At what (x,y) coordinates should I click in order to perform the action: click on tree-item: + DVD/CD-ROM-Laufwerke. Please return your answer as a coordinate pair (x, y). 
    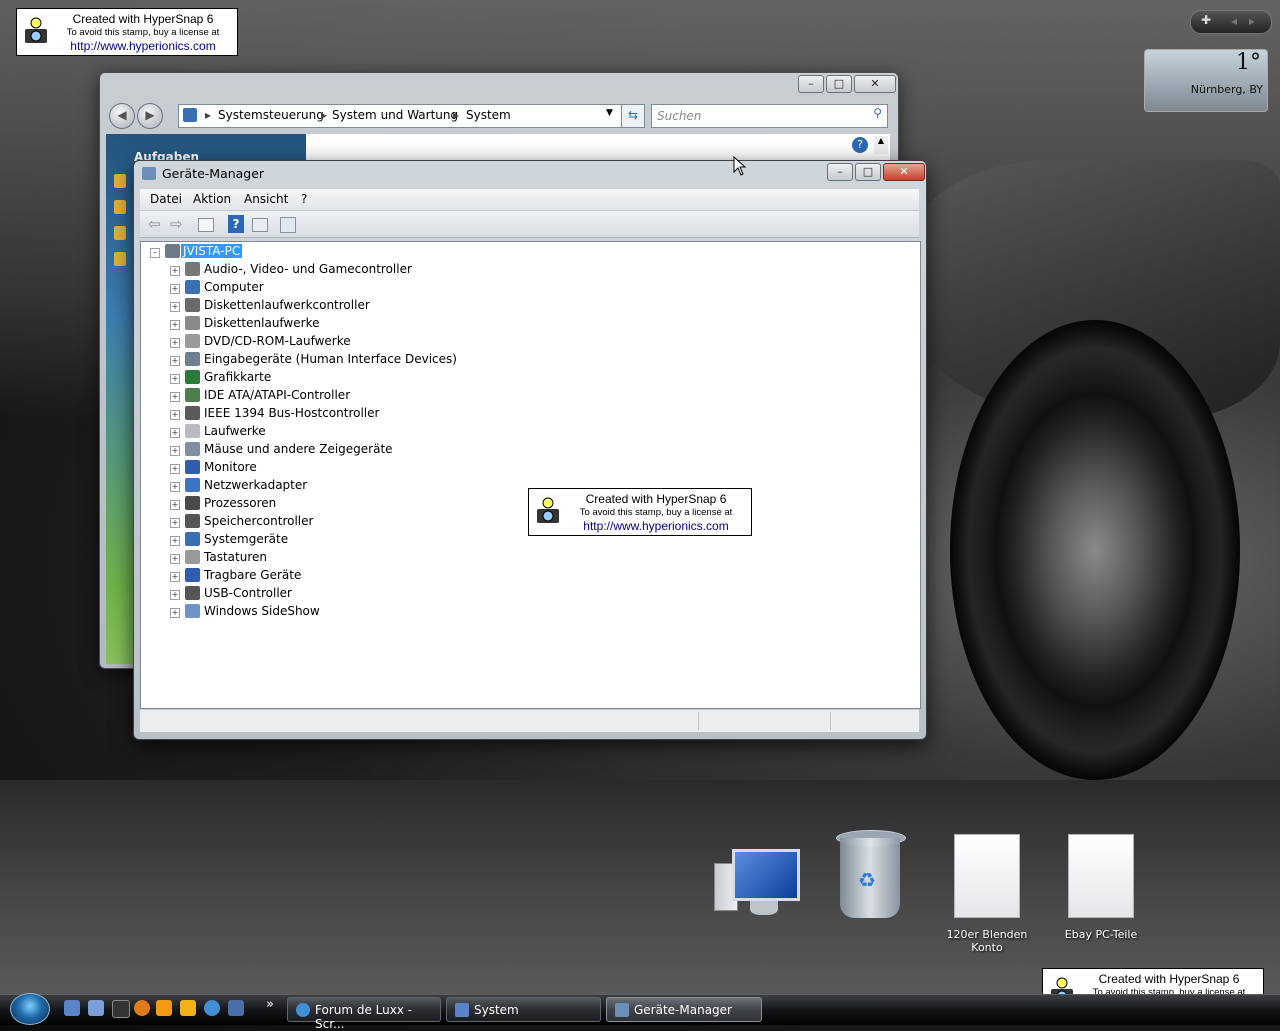
    Looking at the image, I should click on (341, 342).